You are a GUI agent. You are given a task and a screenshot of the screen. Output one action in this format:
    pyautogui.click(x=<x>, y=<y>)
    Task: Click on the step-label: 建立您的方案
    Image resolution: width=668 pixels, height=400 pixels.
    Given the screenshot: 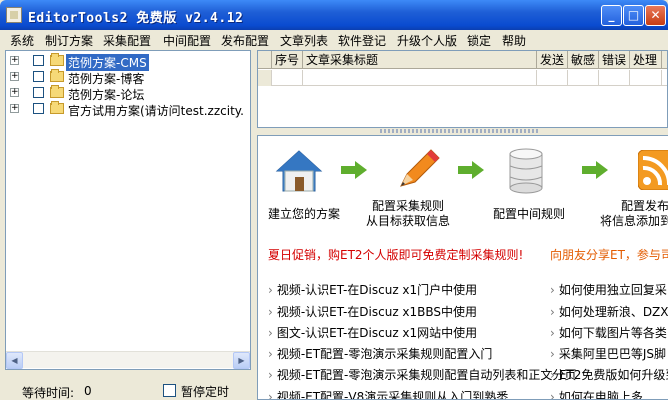 What is the action you would take?
    pyautogui.click(x=304, y=214)
    